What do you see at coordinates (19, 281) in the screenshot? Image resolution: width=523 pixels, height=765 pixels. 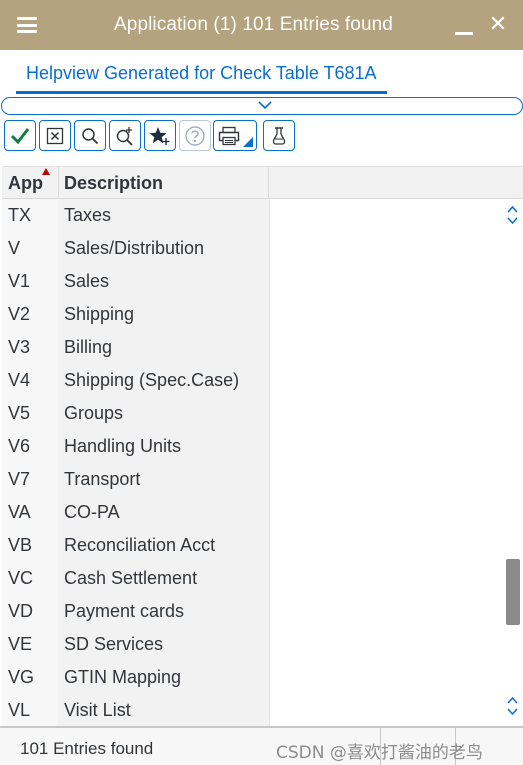 I see `cell-app: V1` at bounding box center [19, 281].